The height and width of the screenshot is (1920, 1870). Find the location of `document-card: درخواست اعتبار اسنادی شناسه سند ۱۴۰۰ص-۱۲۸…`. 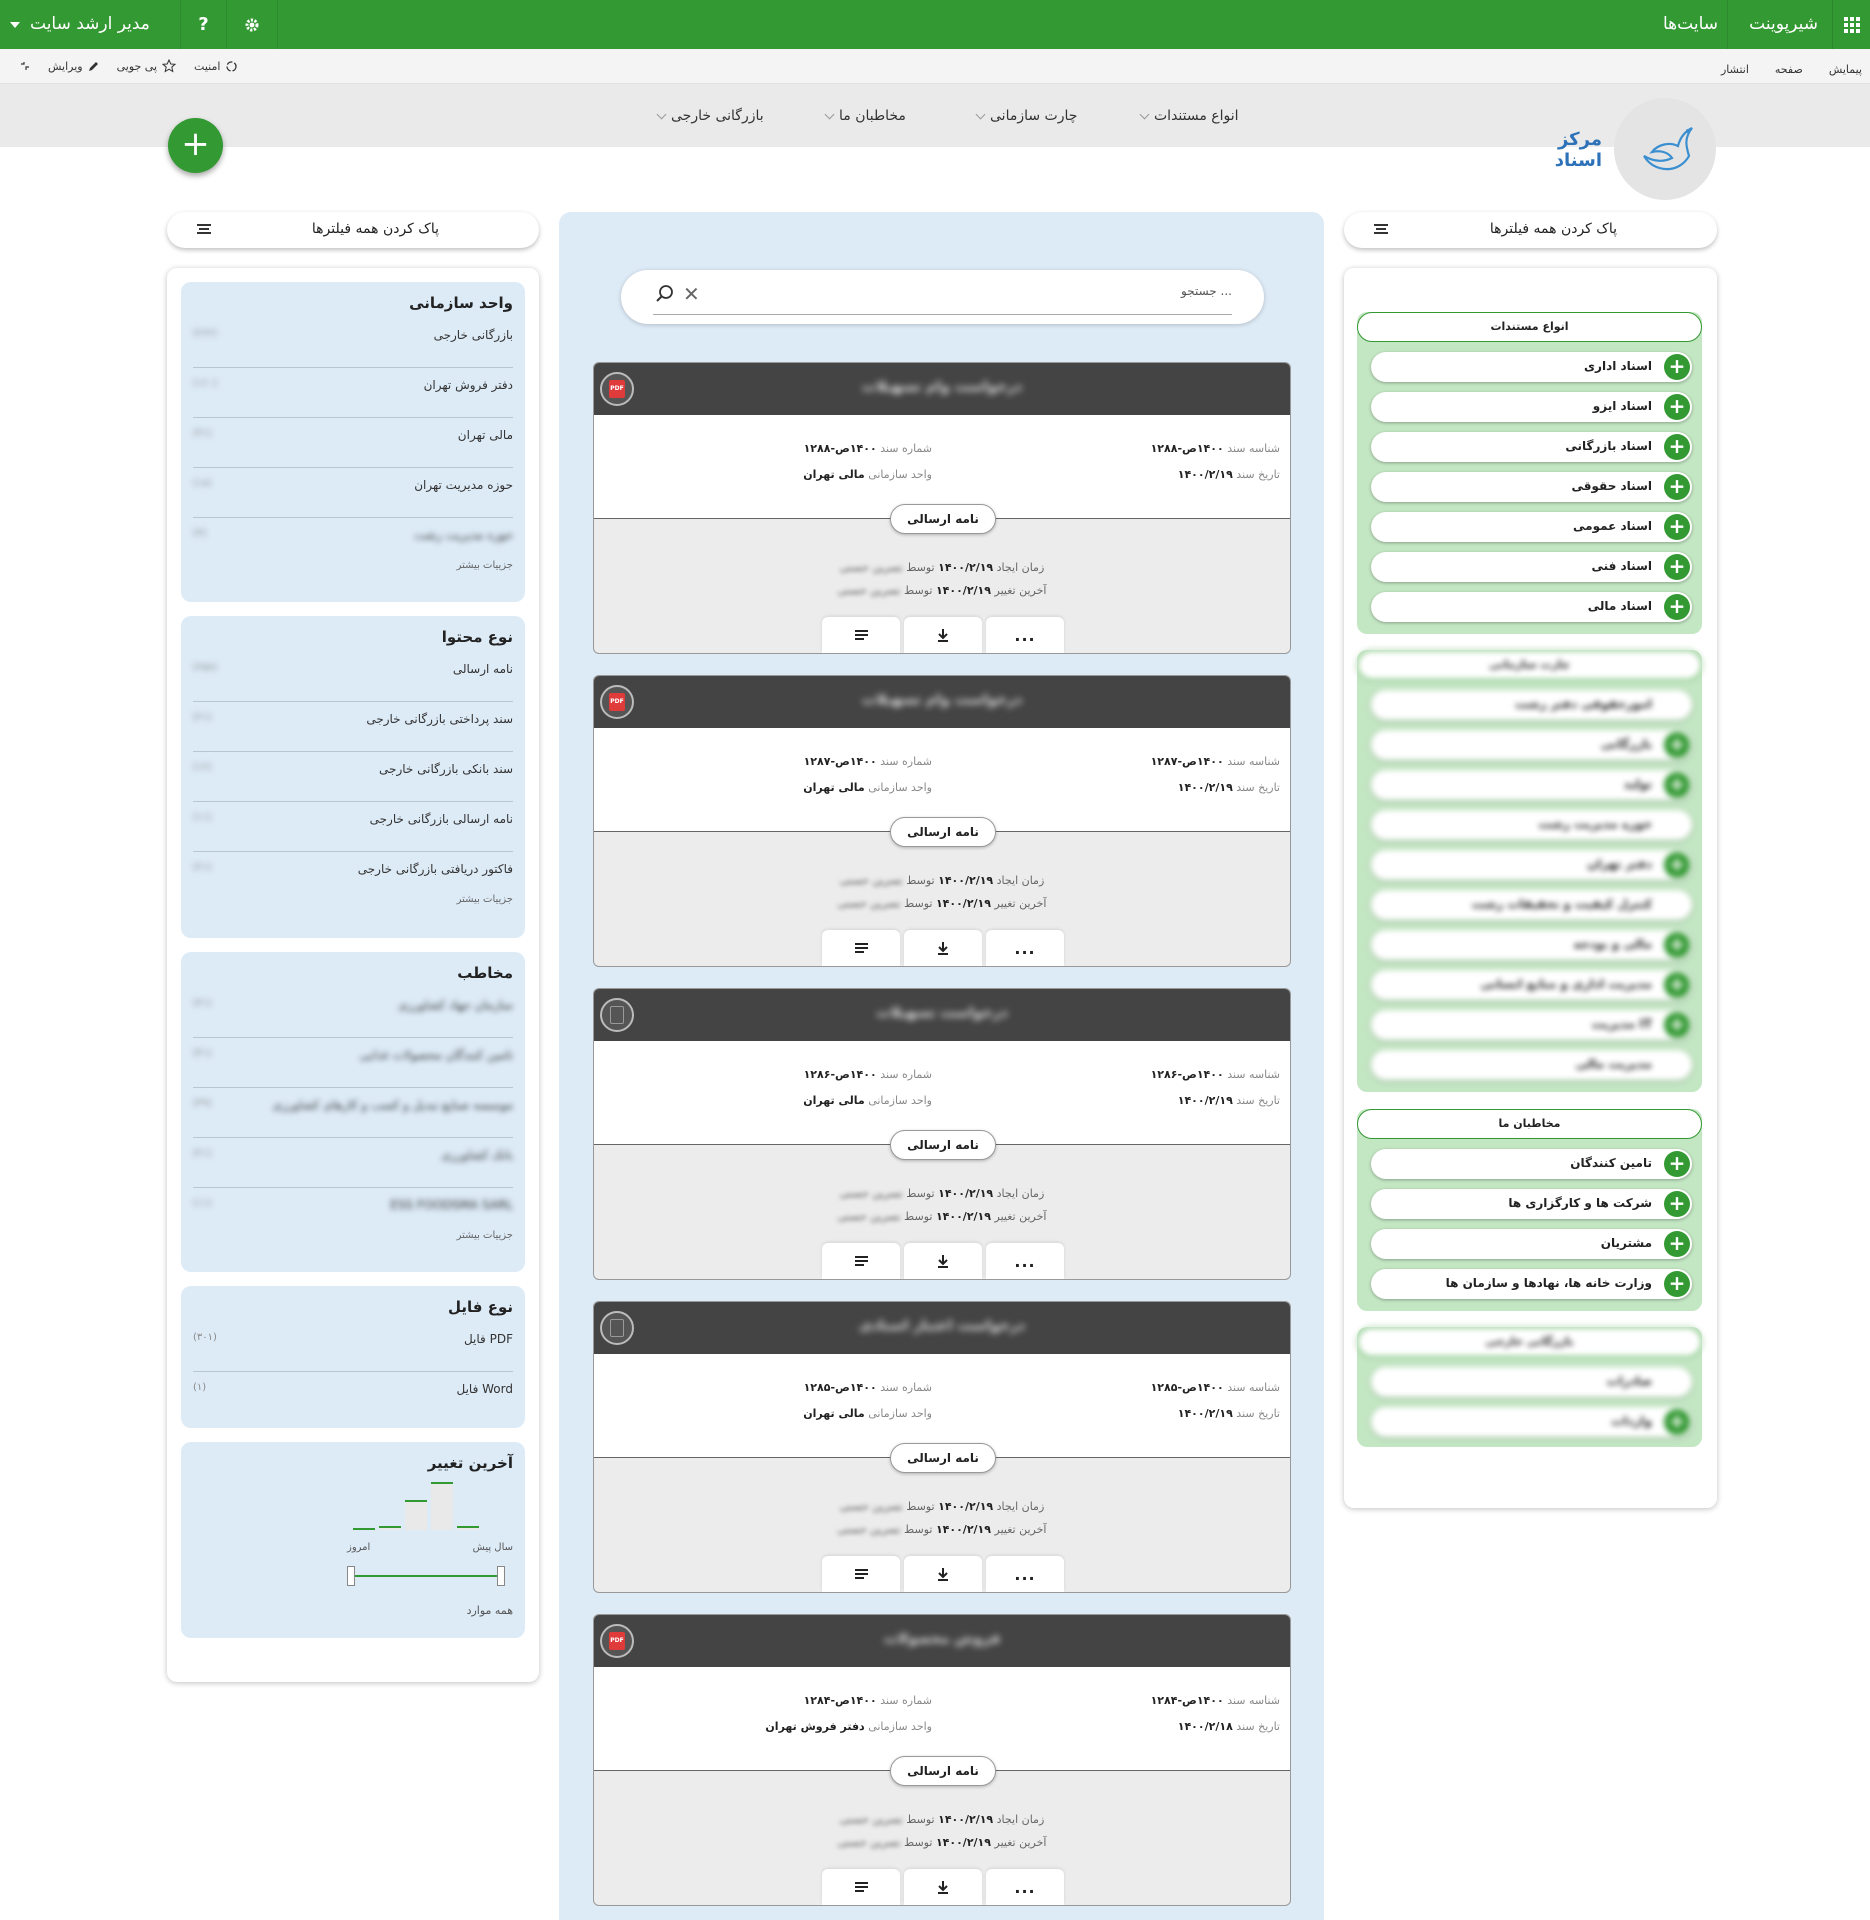

document-card: درخواست اعتبار اسنادی شناسه سند ۱۴۰۰ص-۱۲۸… is located at coordinates (942, 1447).